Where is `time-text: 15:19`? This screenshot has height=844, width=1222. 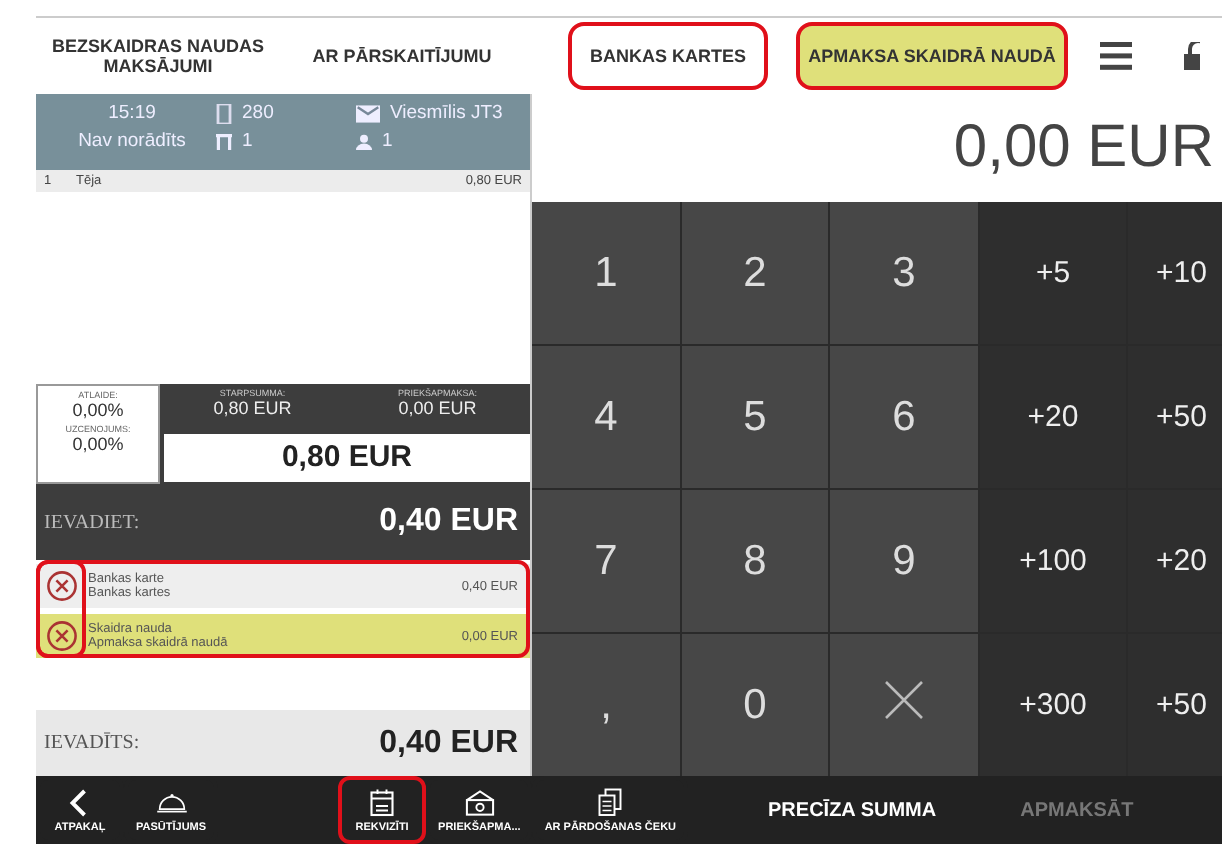 time-text: 15:19 is located at coordinates (132, 113).